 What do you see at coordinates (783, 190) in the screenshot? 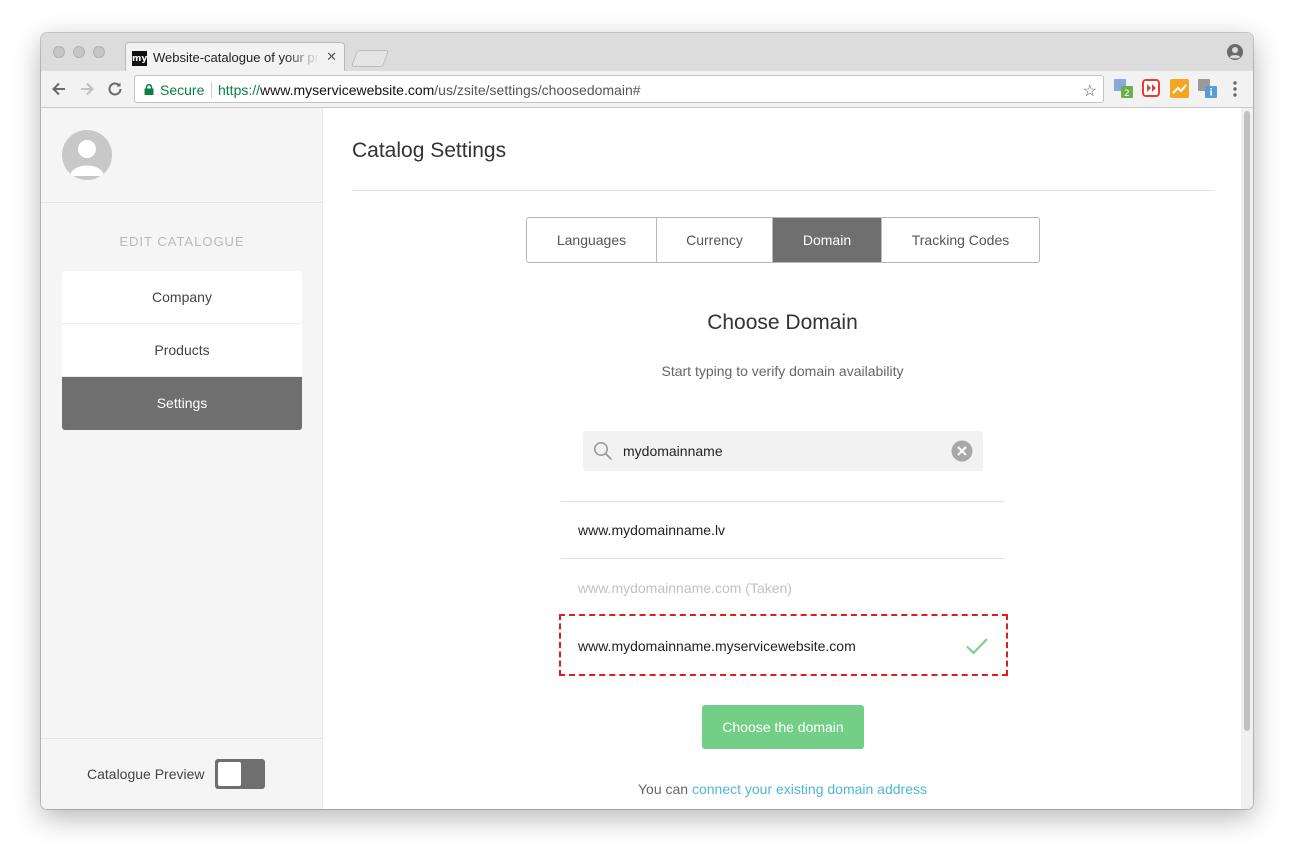
I see `title-divider` at bounding box center [783, 190].